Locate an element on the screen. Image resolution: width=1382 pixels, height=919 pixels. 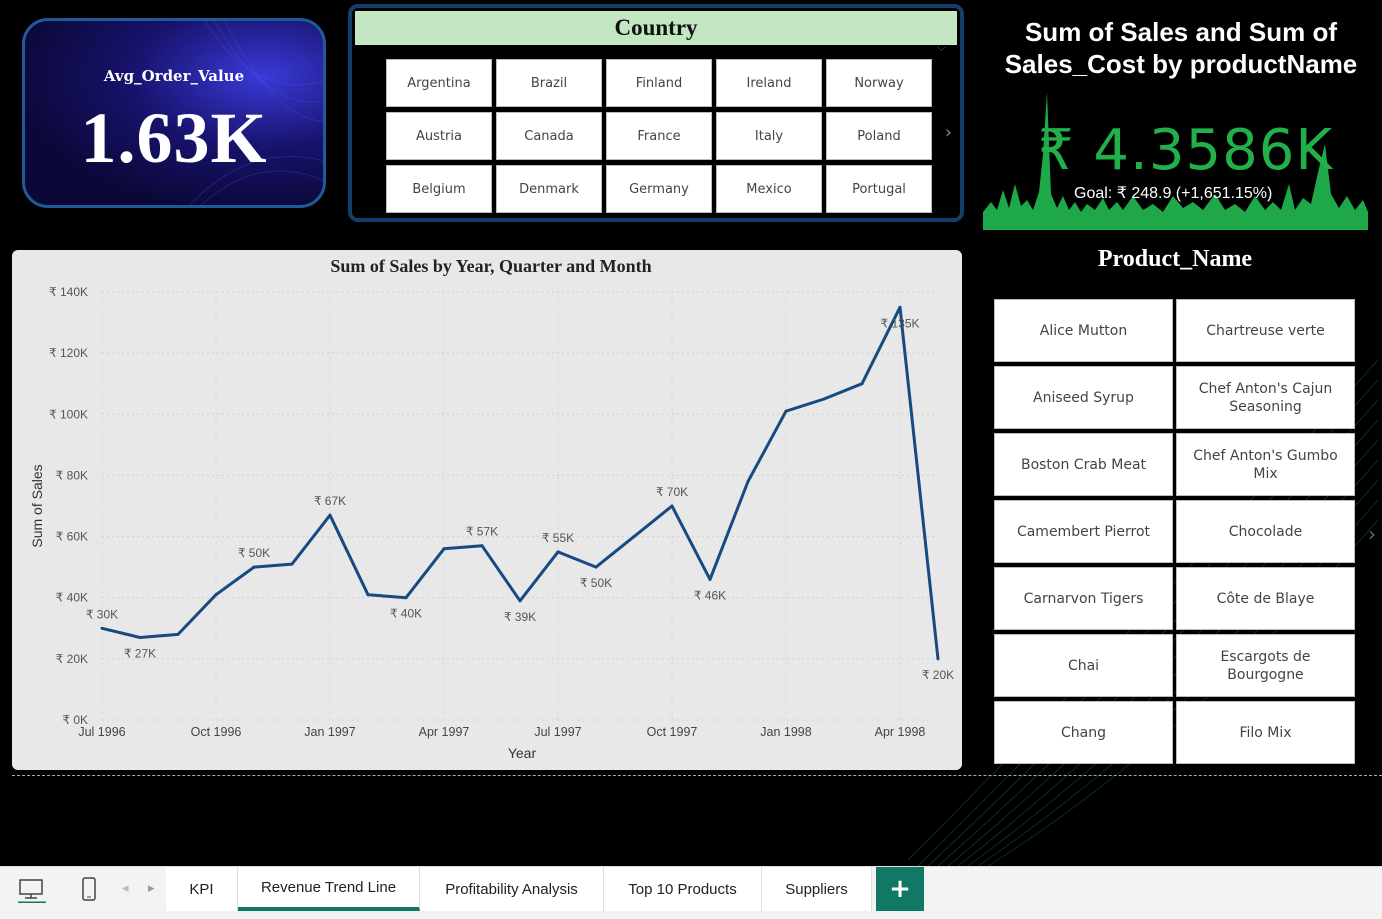
country-option: Canada is located at coordinates (549, 136).